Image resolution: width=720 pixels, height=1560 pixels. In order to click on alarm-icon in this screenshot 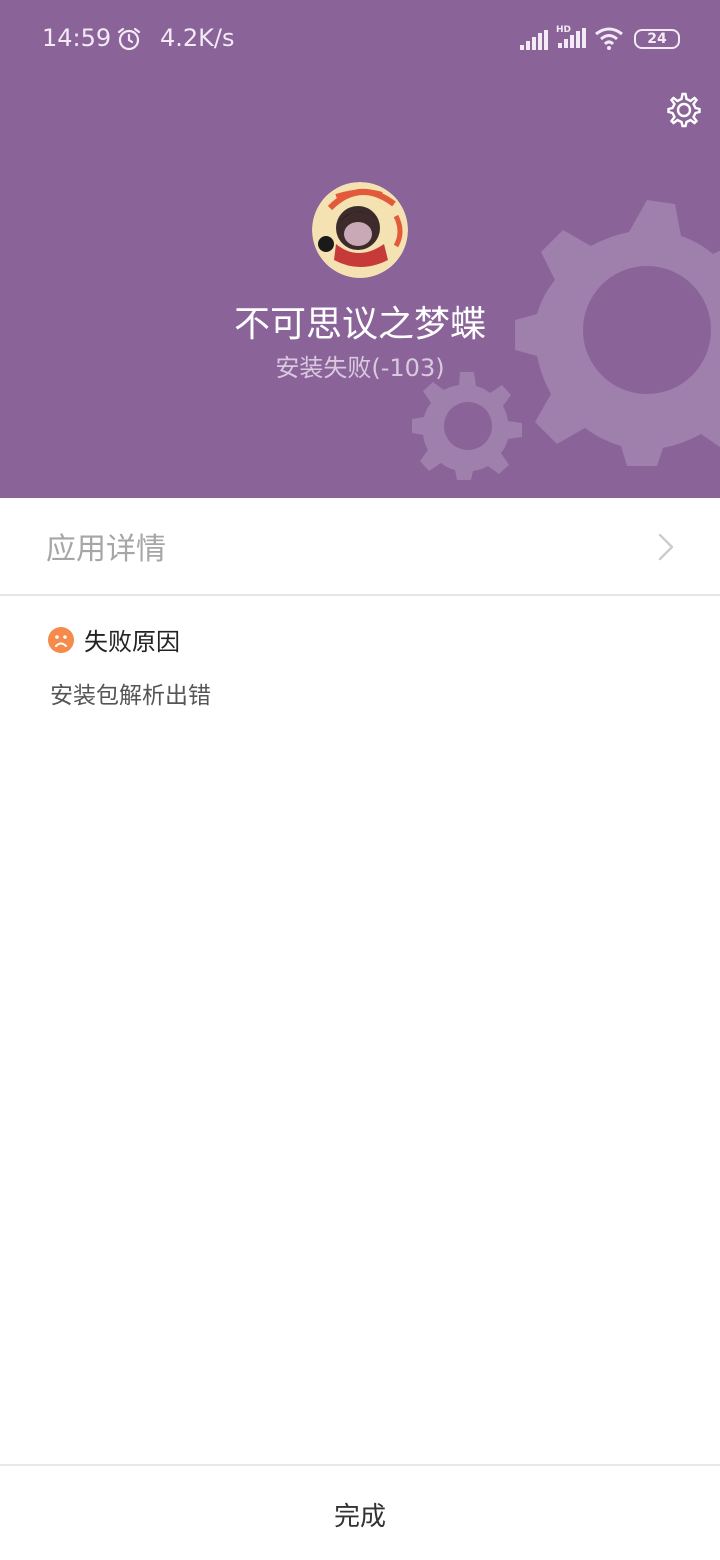, I will do `click(129, 42)`.